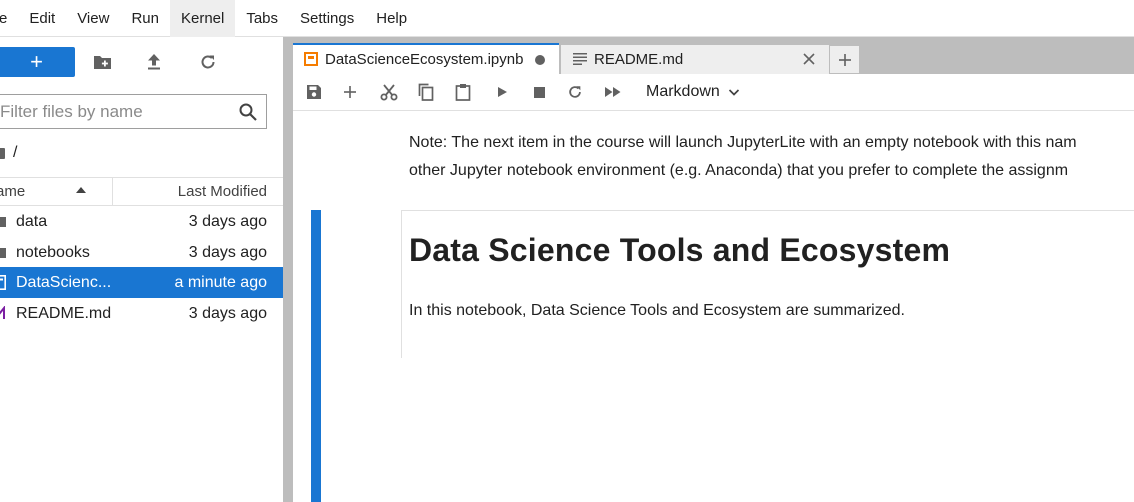 This screenshot has width=1134, height=502. What do you see at coordinates (141, 191) in the screenshot?
I see `file-list-header: ame Last Modified` at bounding box center [141, 191].